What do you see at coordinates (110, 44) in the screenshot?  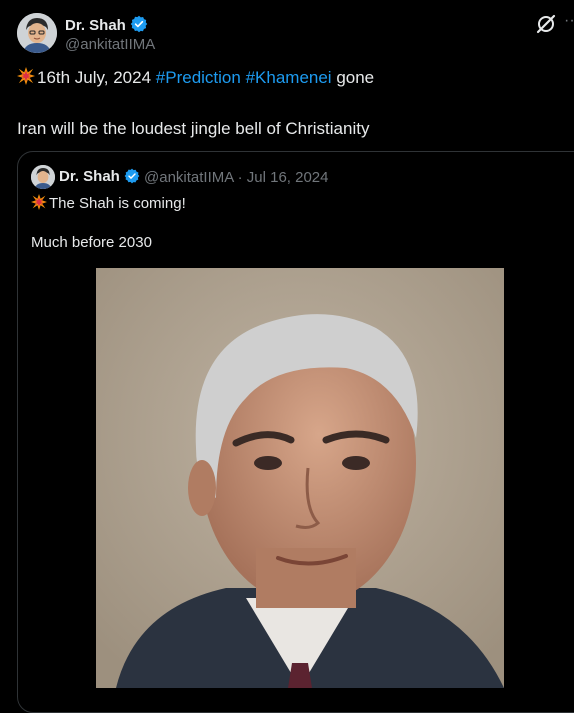 I see `author-handle: @ankitatIIMA` at bounding box center [110, 44].